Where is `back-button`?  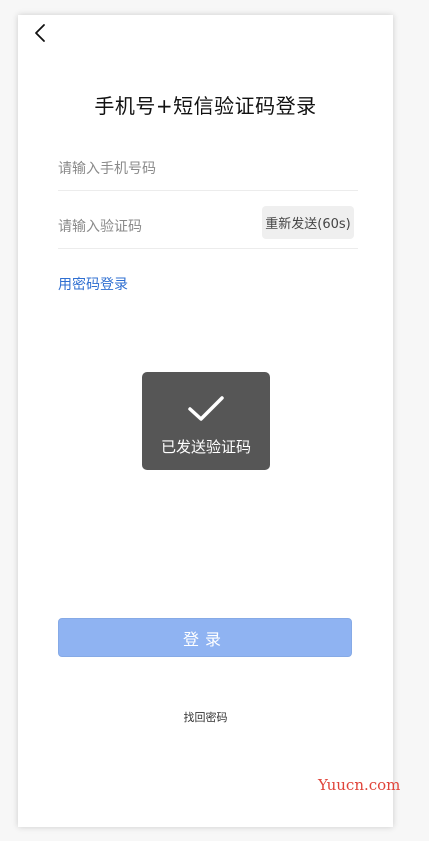 back-button is located at coordinates (40, 35).